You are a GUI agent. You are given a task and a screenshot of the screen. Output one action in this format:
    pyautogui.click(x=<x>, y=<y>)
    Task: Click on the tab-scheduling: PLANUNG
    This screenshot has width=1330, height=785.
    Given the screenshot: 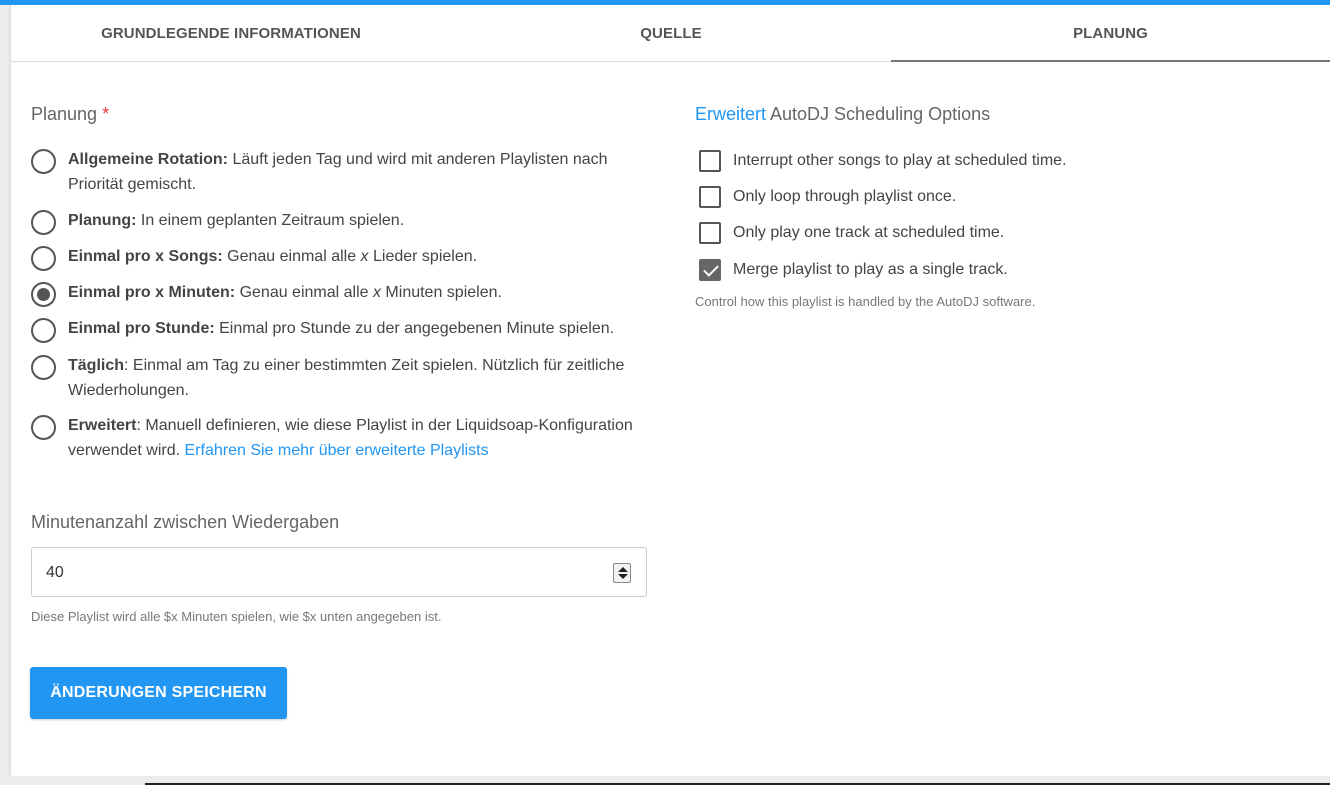 What is the action you would take?
    pyautogui.click(x=1110, y=33)
    